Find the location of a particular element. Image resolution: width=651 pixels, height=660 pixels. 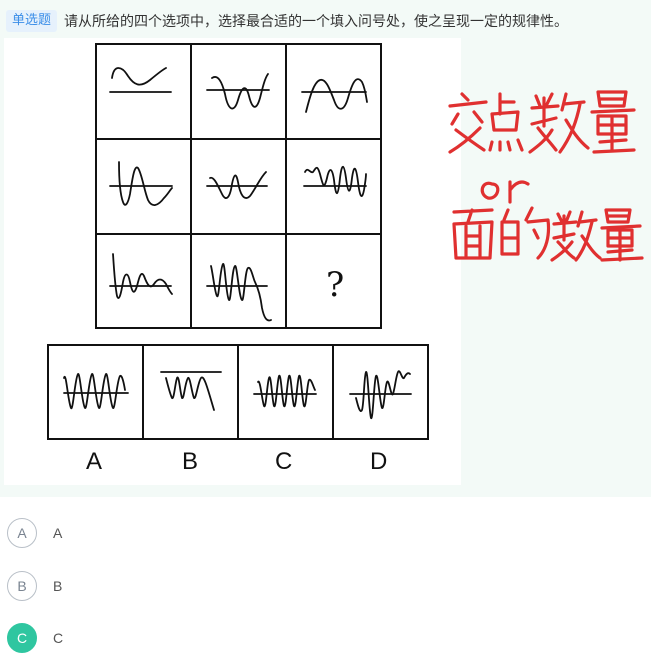

cell-2-2-figure is located at coordinates (237, 185).